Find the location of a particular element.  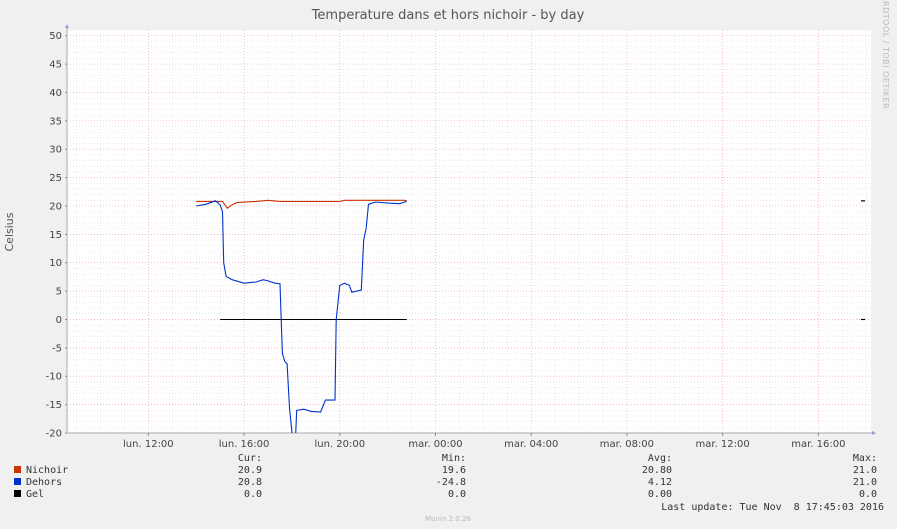

legend-min-dehors: -24.8 is located at coordinates (451, 482).